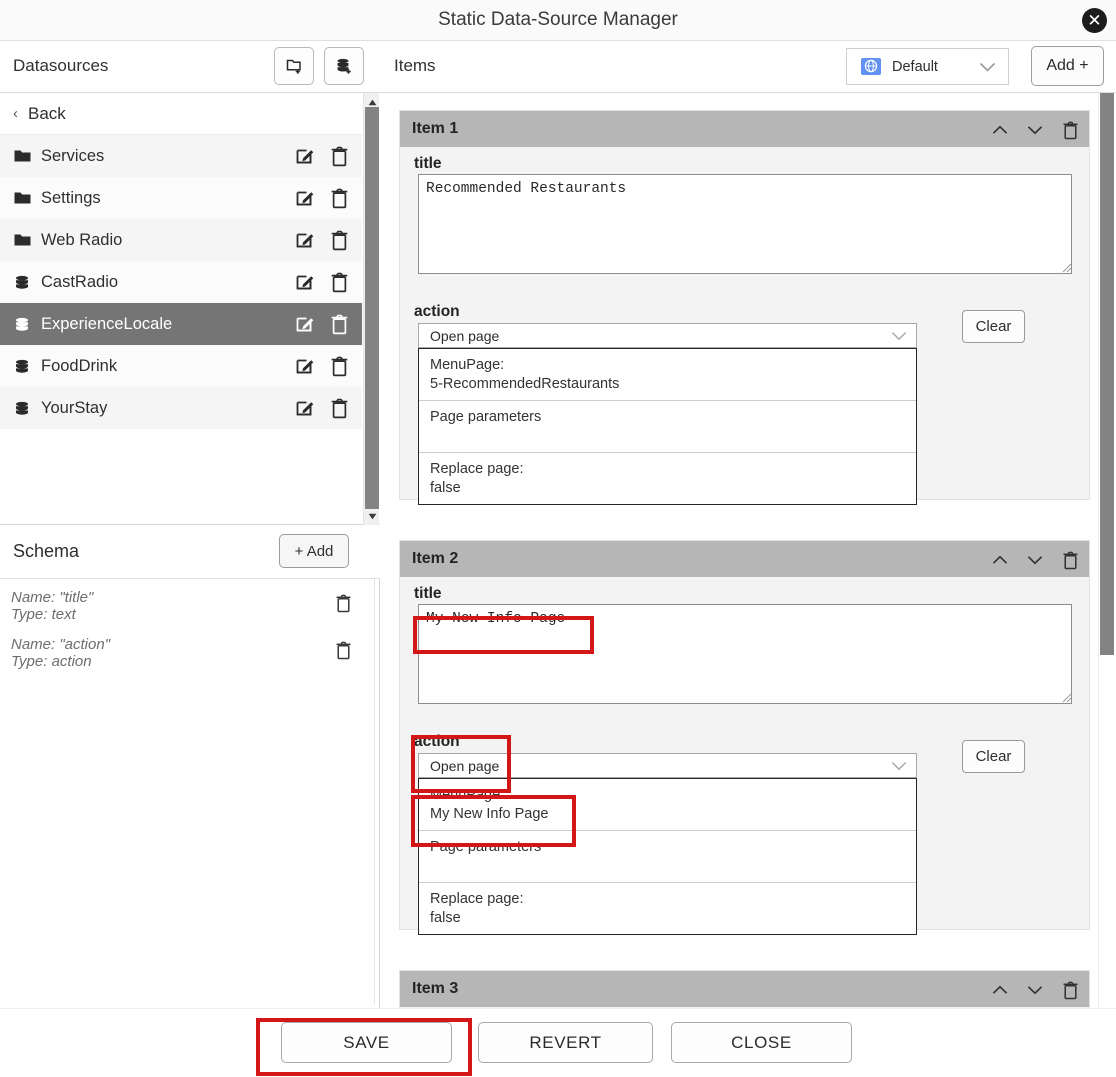  What do you see at coordinates (445, 917) in the screenshot?
I see `action-detail-value: false` at bounding box center [445, 917].